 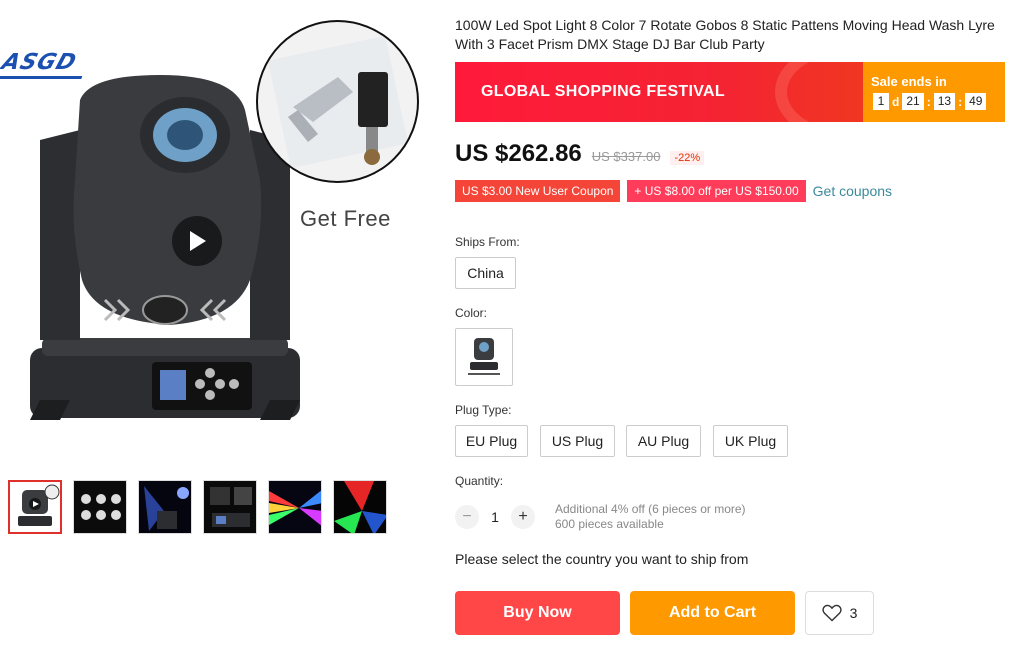 I want to click on color-option-swatch, so click(x=484, y=357).